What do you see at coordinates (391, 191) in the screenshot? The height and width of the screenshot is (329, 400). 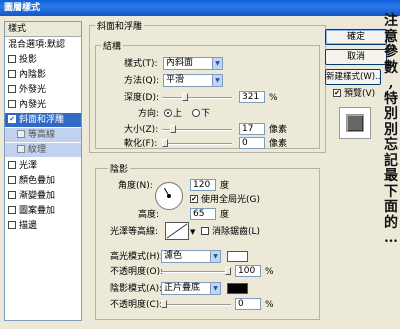 I see `annotation-char: 下` at bounding box center [391, 191].